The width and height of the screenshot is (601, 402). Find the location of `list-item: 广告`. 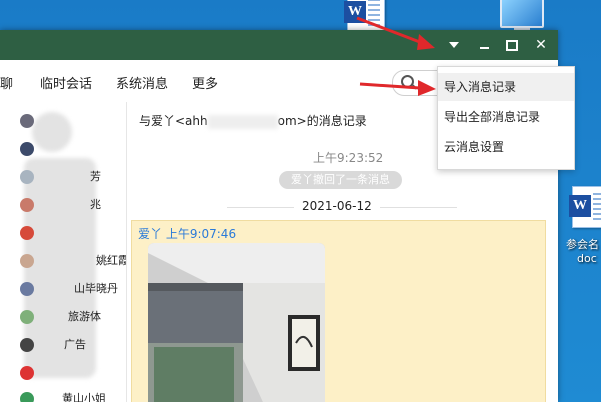

list-item: 广告 is located at coordinates (70, 347).